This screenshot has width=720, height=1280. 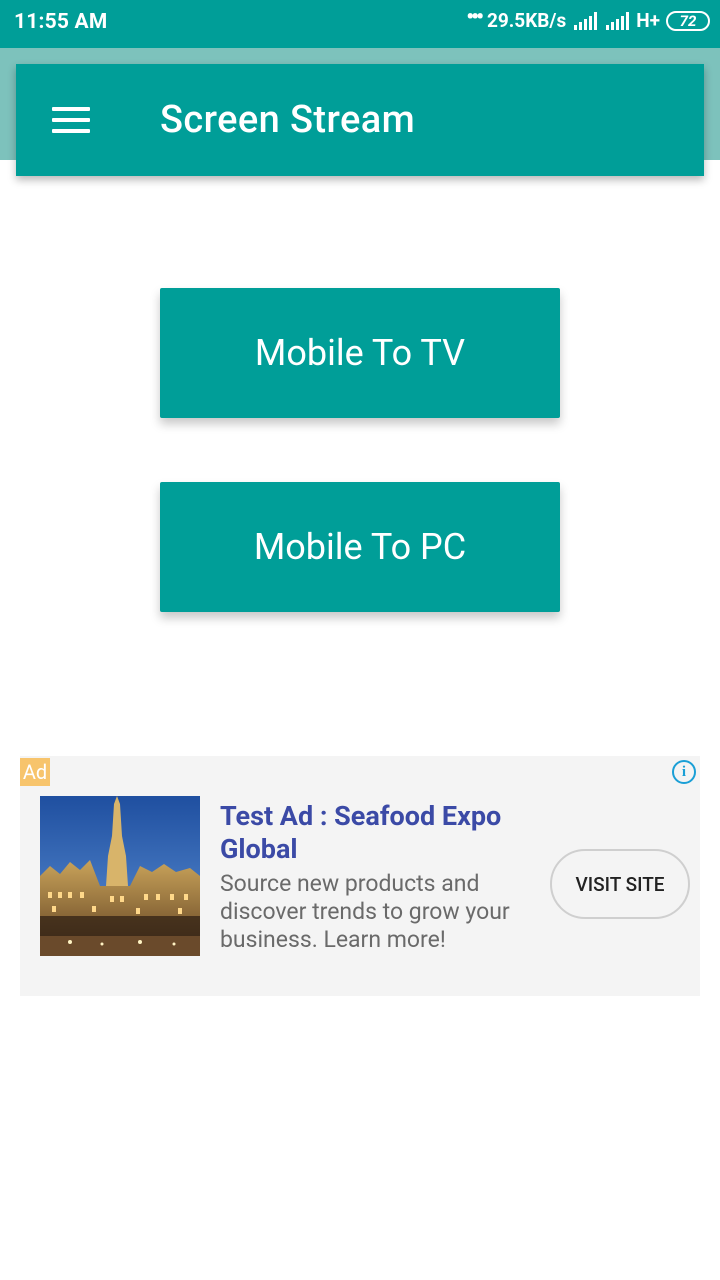 I want to click on battery-icon: 72, so click(x=688, y=20).